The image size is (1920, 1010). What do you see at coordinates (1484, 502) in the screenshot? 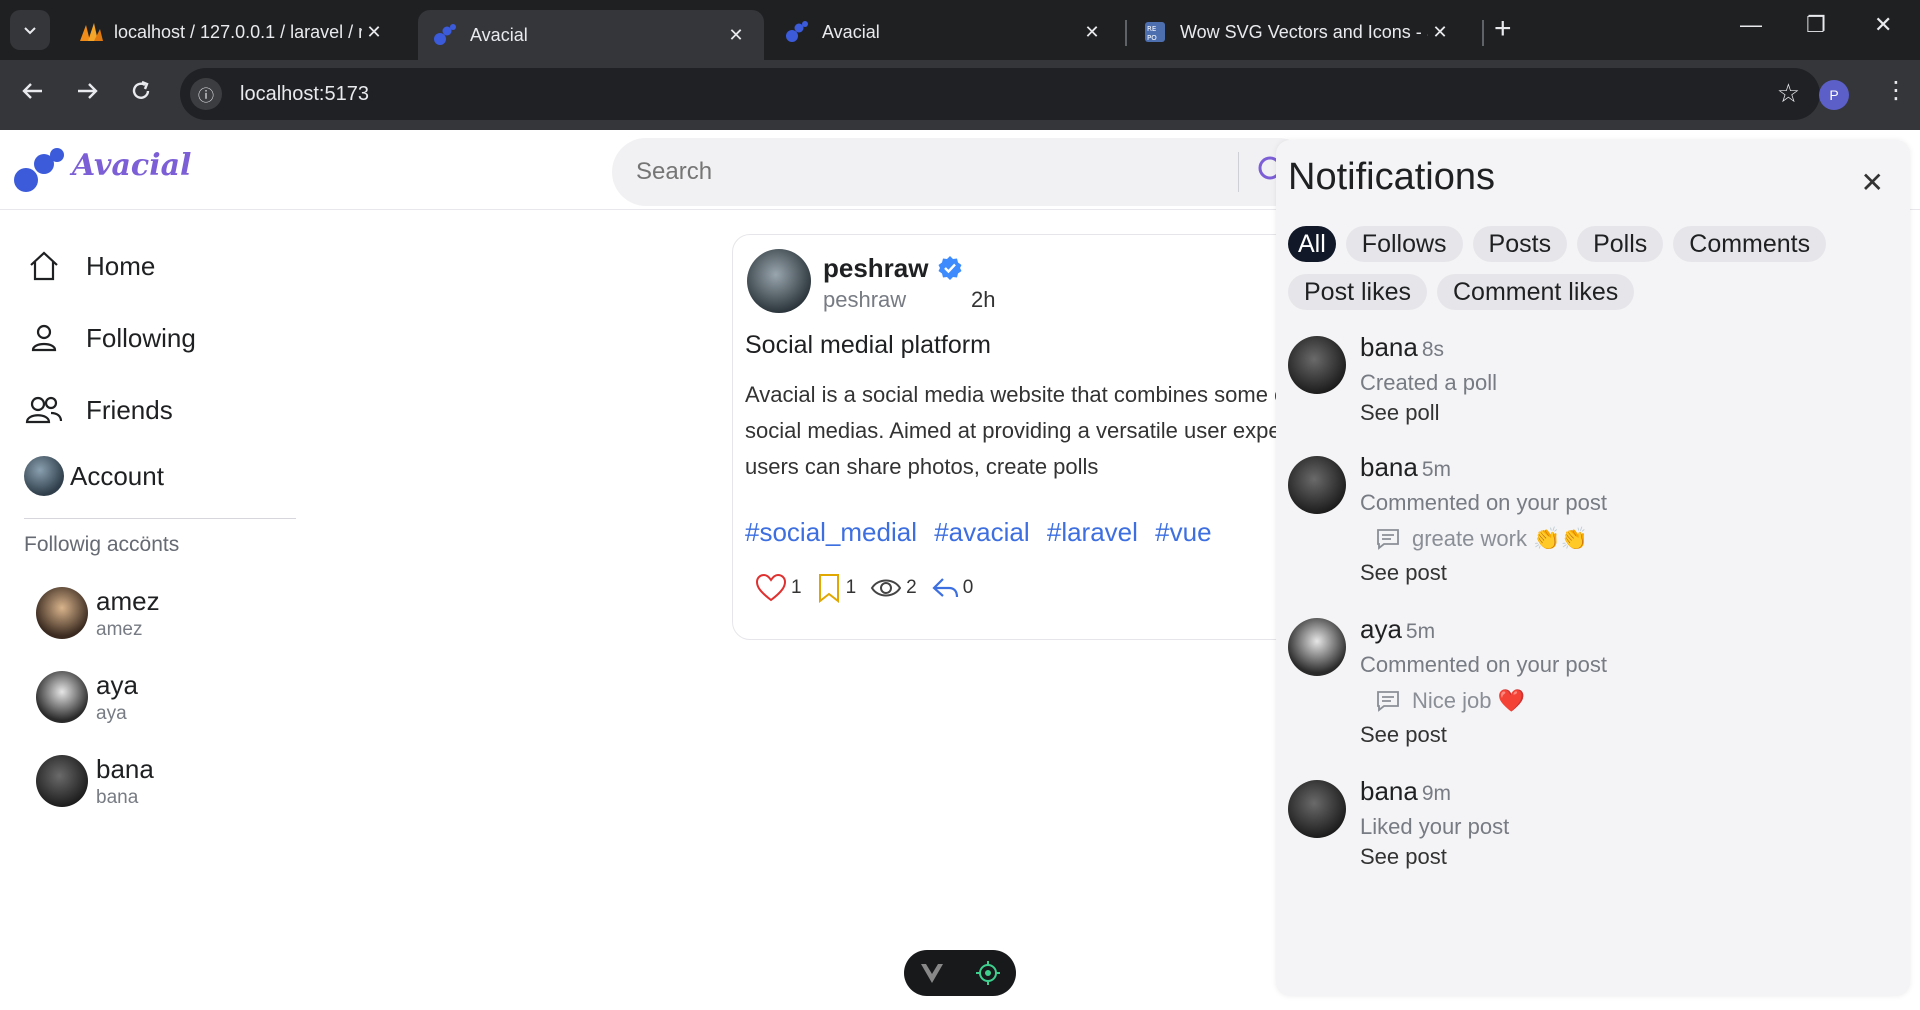
I see `notification-action: Commented on your post` at bounding box center [1484, 502].